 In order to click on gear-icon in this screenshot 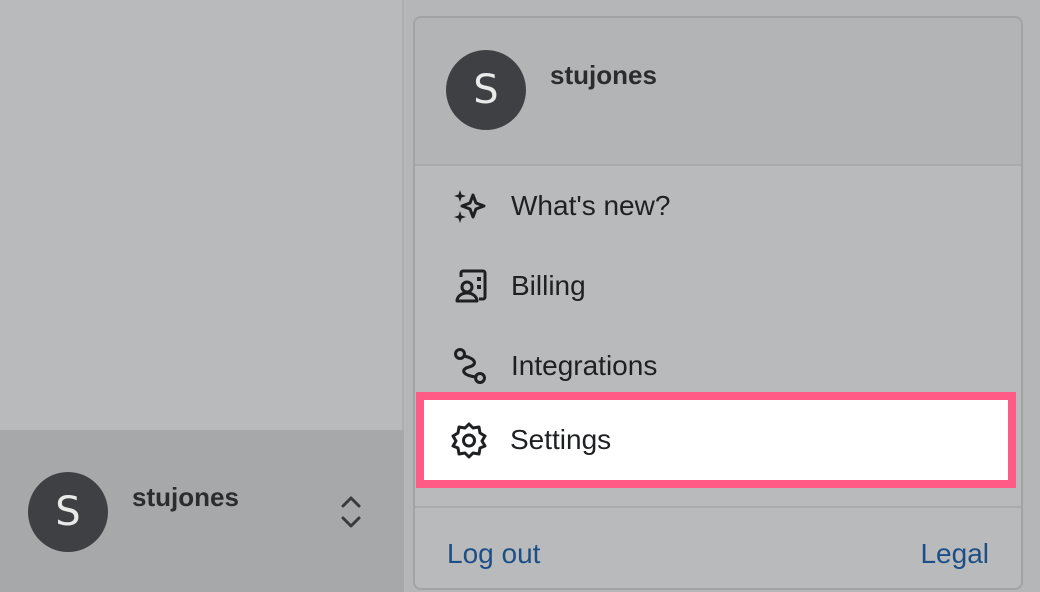, I will do `click(469, 440)`.